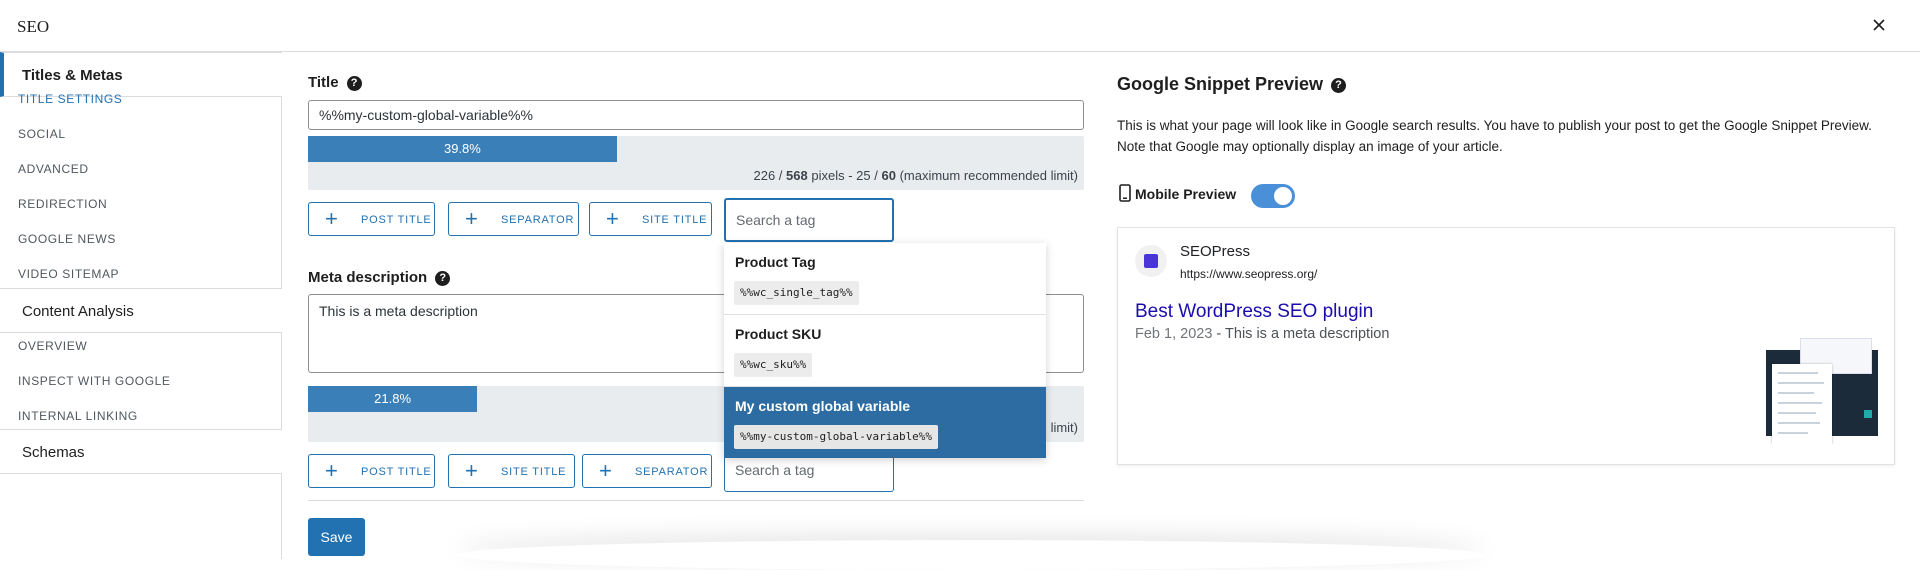  What do you see at coordinates (773, 365) in the screenshot?
I see `option-code: %%wc_sku%%` at bounding box center [773, 365].